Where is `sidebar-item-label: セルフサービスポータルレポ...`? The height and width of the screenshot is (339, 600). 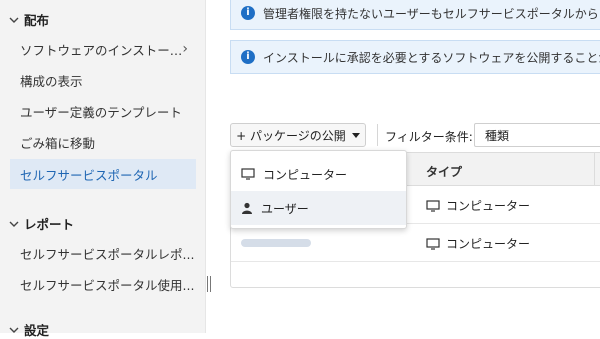
sidebar-item-label: セルフサービスポータルレポ... is located at coordinates (107, 254).